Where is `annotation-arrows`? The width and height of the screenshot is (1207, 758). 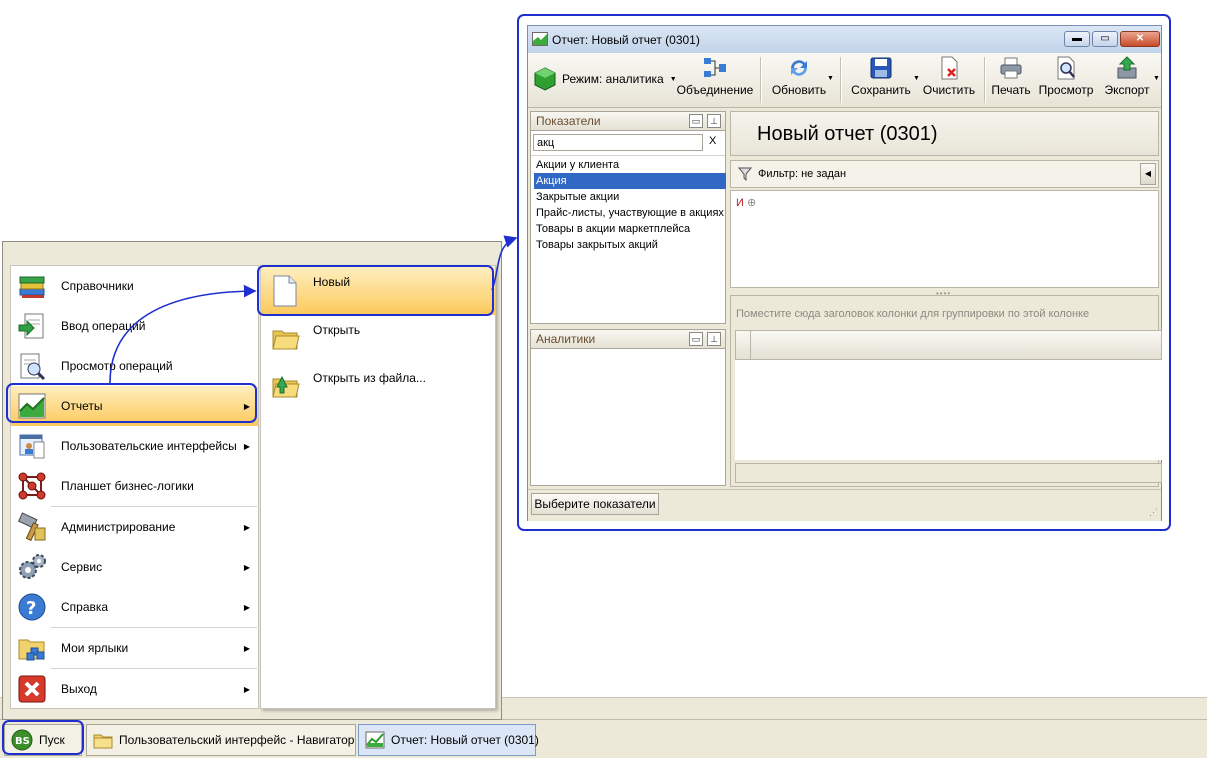 annotation-arrows is located at coordinates (313, 309).